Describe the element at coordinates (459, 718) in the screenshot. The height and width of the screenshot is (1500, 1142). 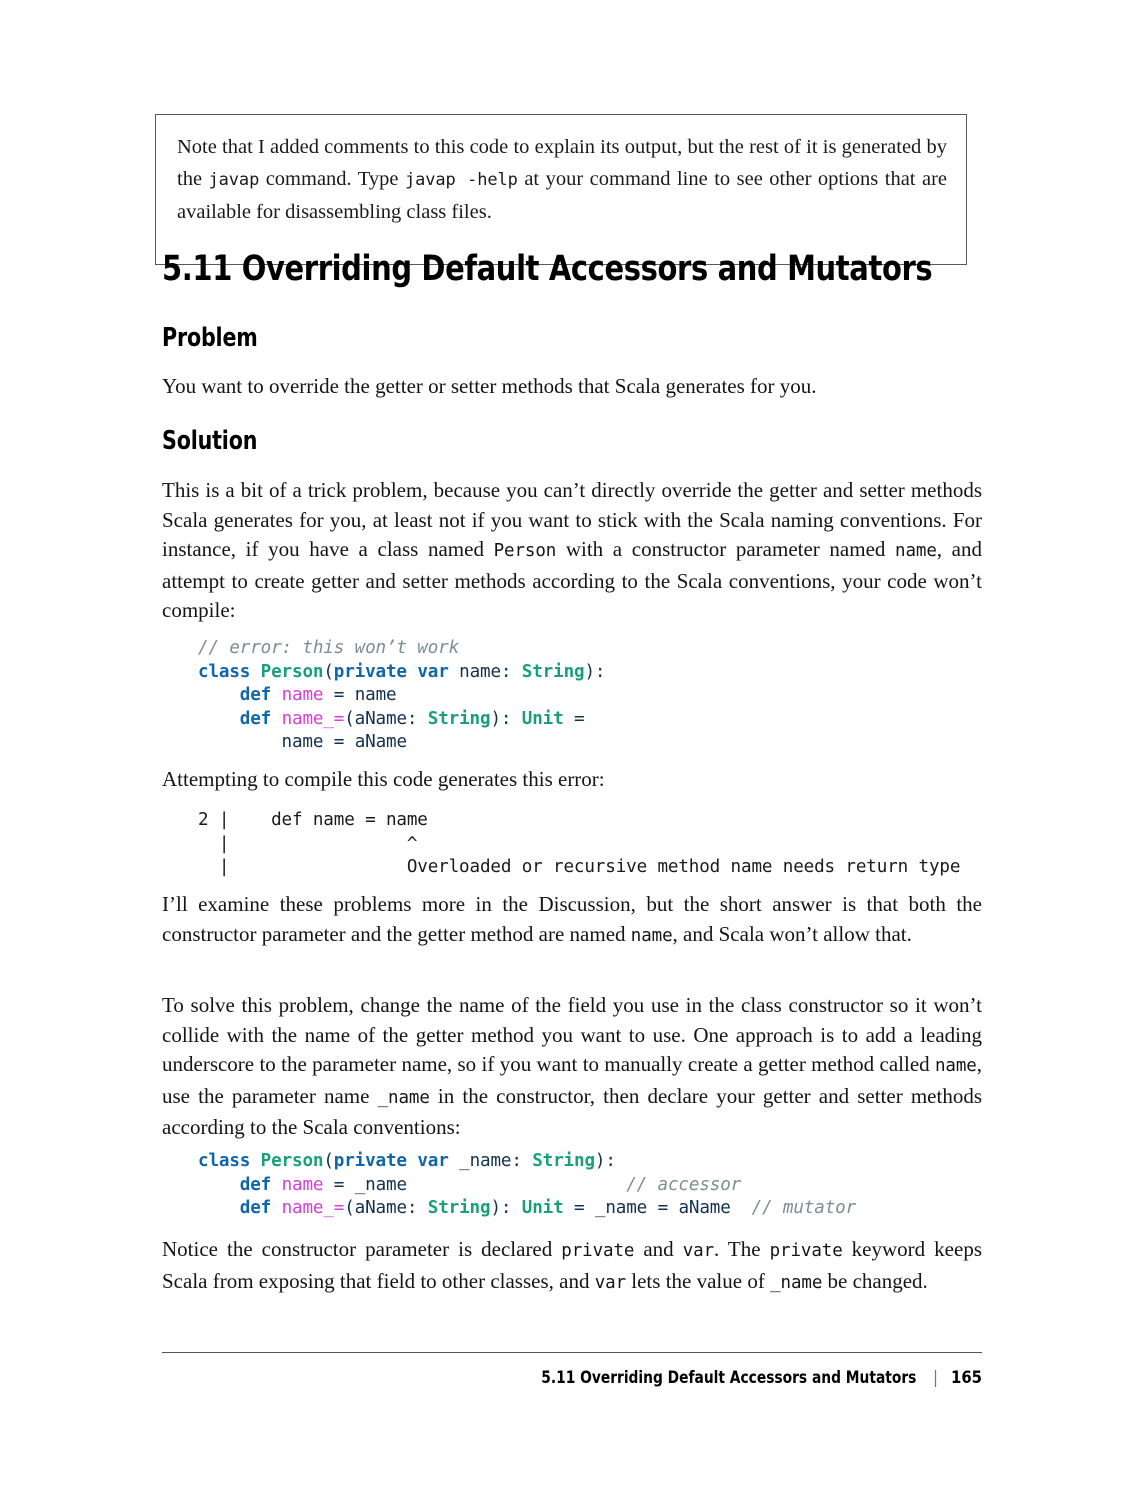
I see `code1-type-string-2: String` at that location.